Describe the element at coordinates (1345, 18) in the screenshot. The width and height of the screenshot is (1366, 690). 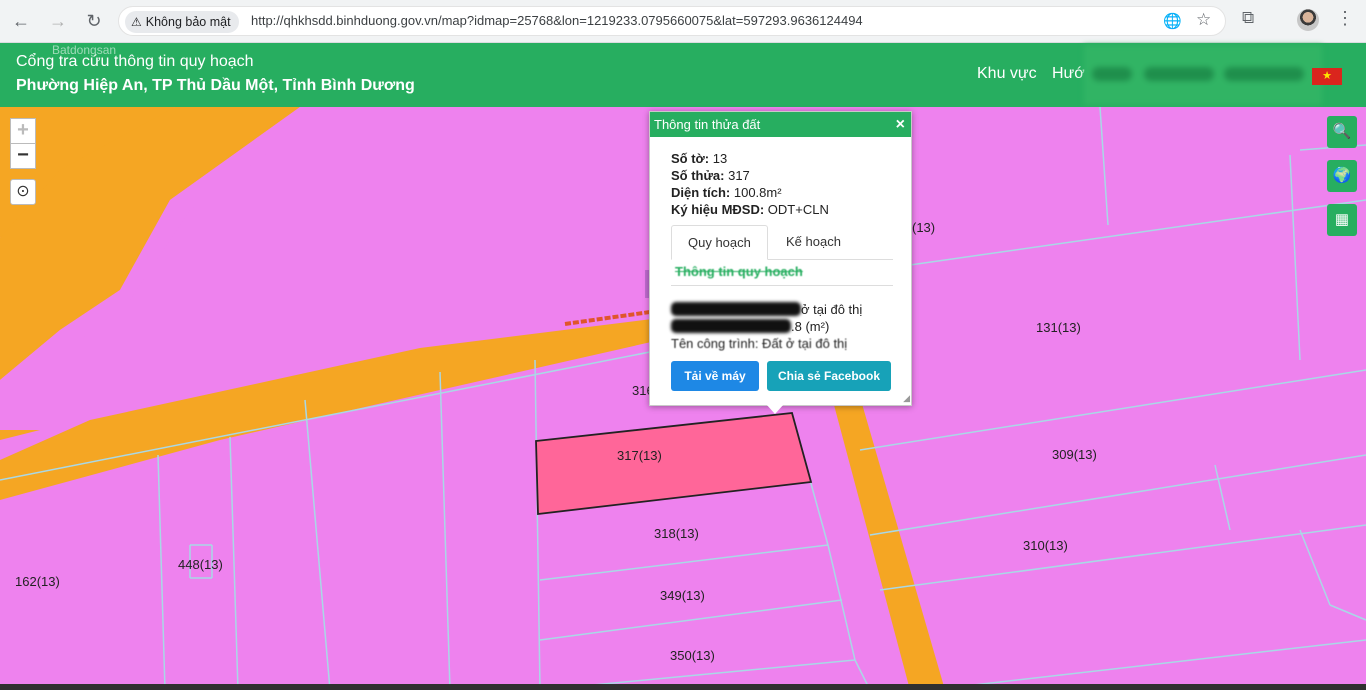
I see `menu-icon: ⋮` at that location.